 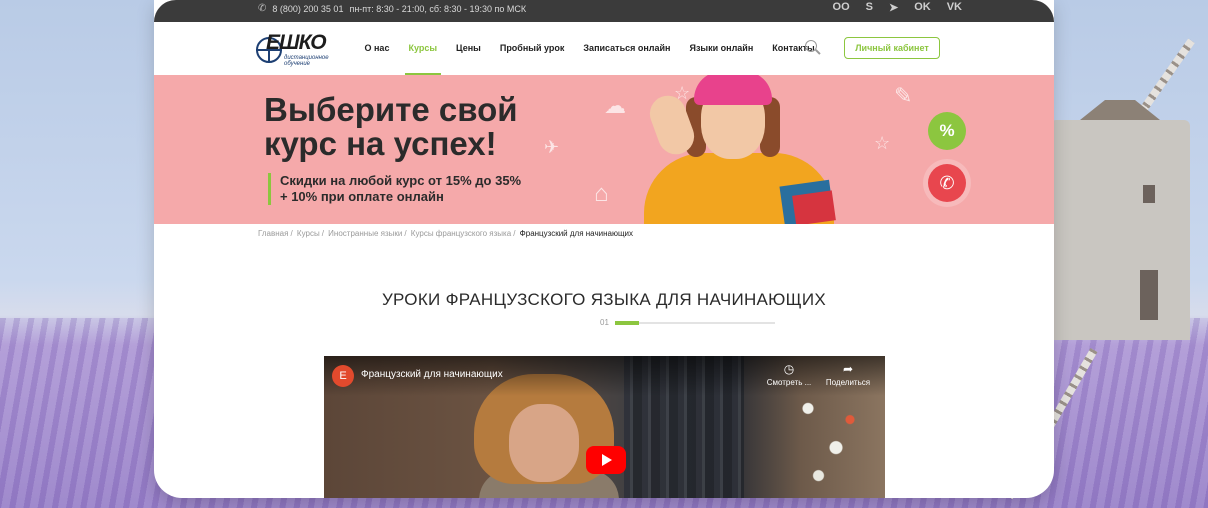 I want to click on windmill-window, so click(x=1149, y=194).